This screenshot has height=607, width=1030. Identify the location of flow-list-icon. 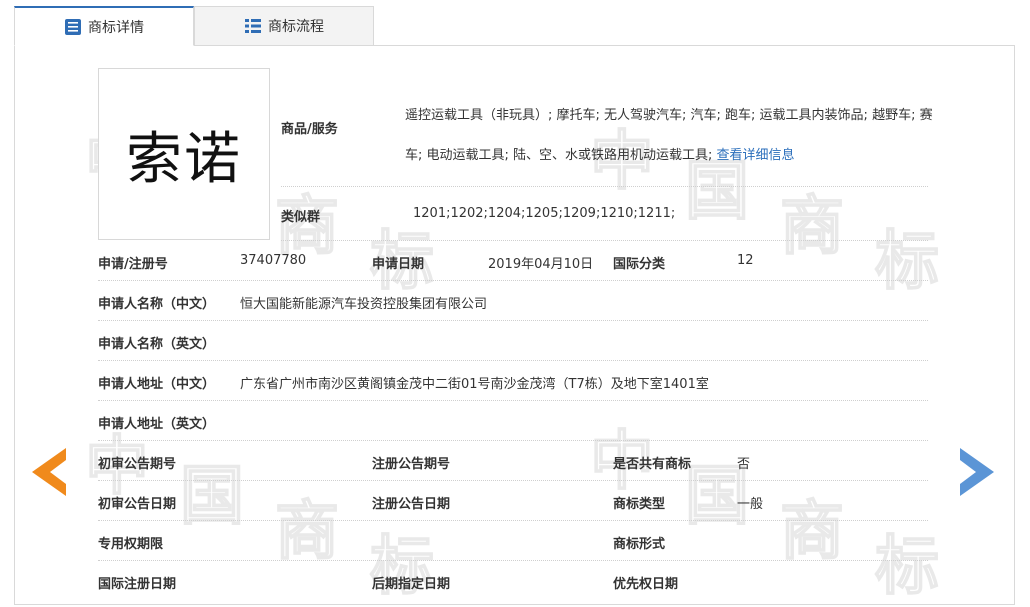
(253, 26).